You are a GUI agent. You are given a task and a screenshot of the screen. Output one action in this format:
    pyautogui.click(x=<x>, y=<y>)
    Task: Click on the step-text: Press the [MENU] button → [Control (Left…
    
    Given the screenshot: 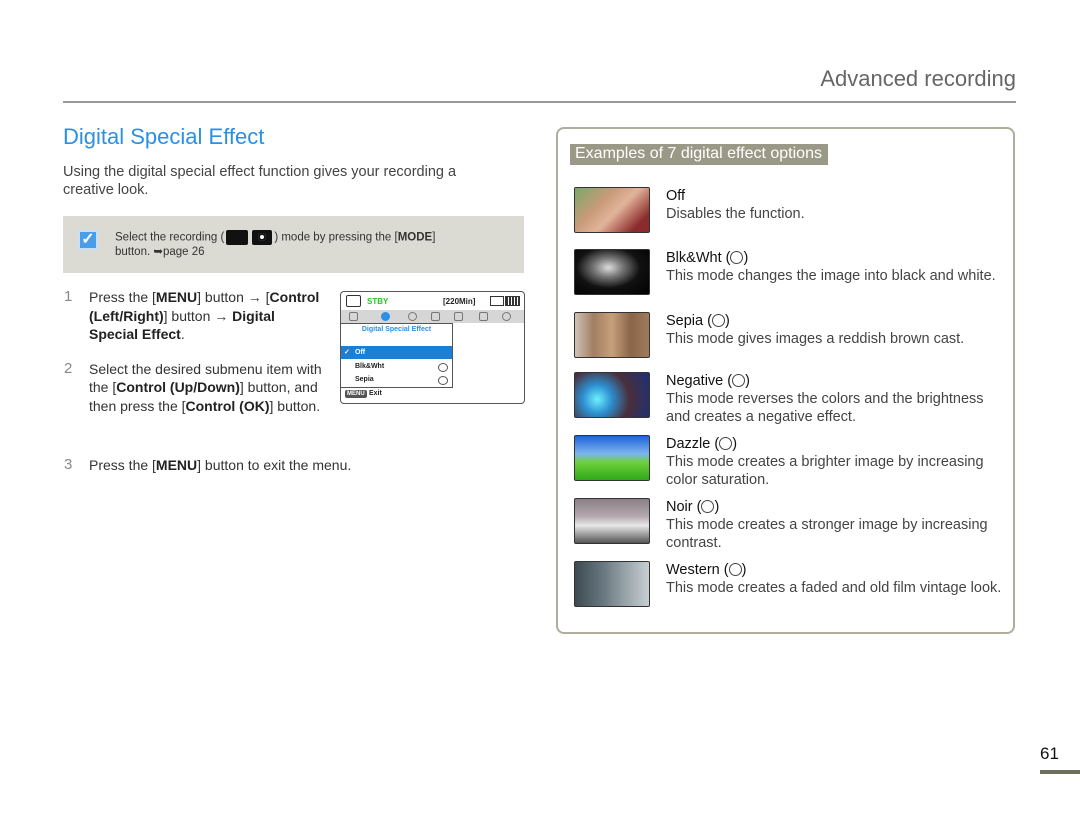 What is the action you would take?
    pyautogui.click(x=204, y=315)
    